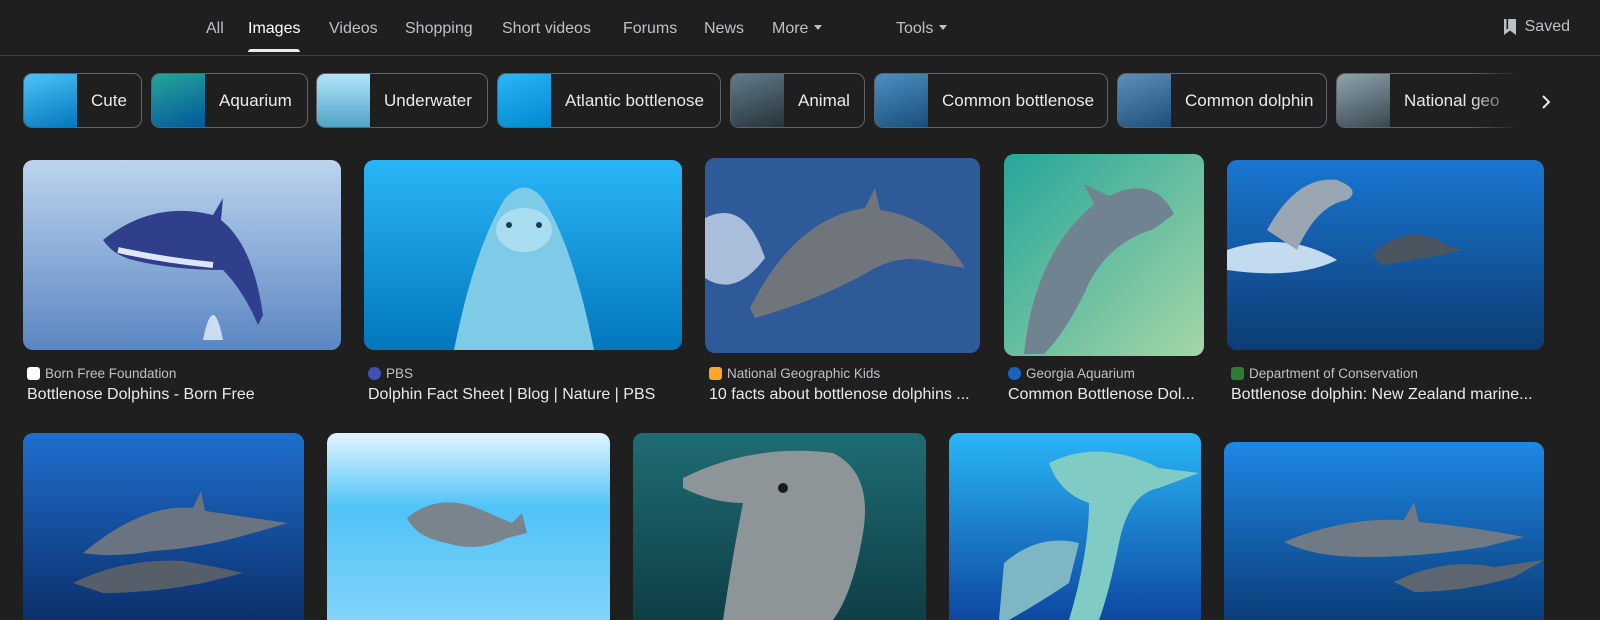  Describe the element at coordinates (109, 100) in the screenshot. I see `chip-label: Cute` at that location.